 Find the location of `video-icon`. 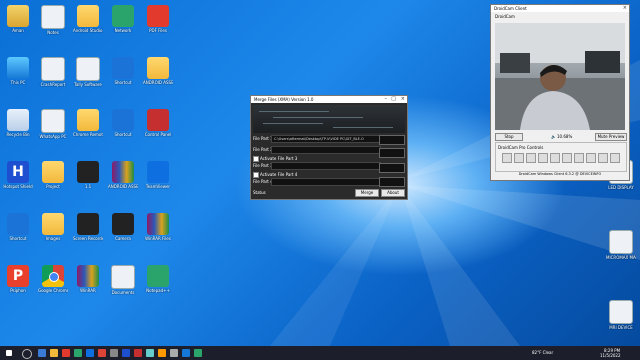

video-icon is located at coordinates (88, 172).